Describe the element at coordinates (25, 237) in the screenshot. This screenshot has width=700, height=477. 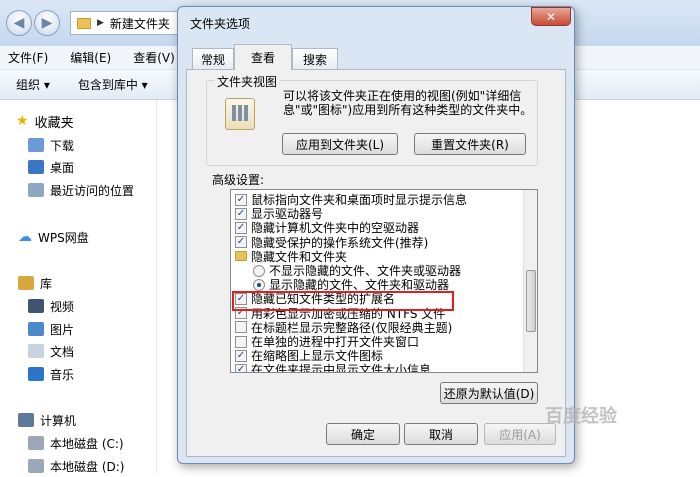
I see `cloud-icon: ☁` at that location.